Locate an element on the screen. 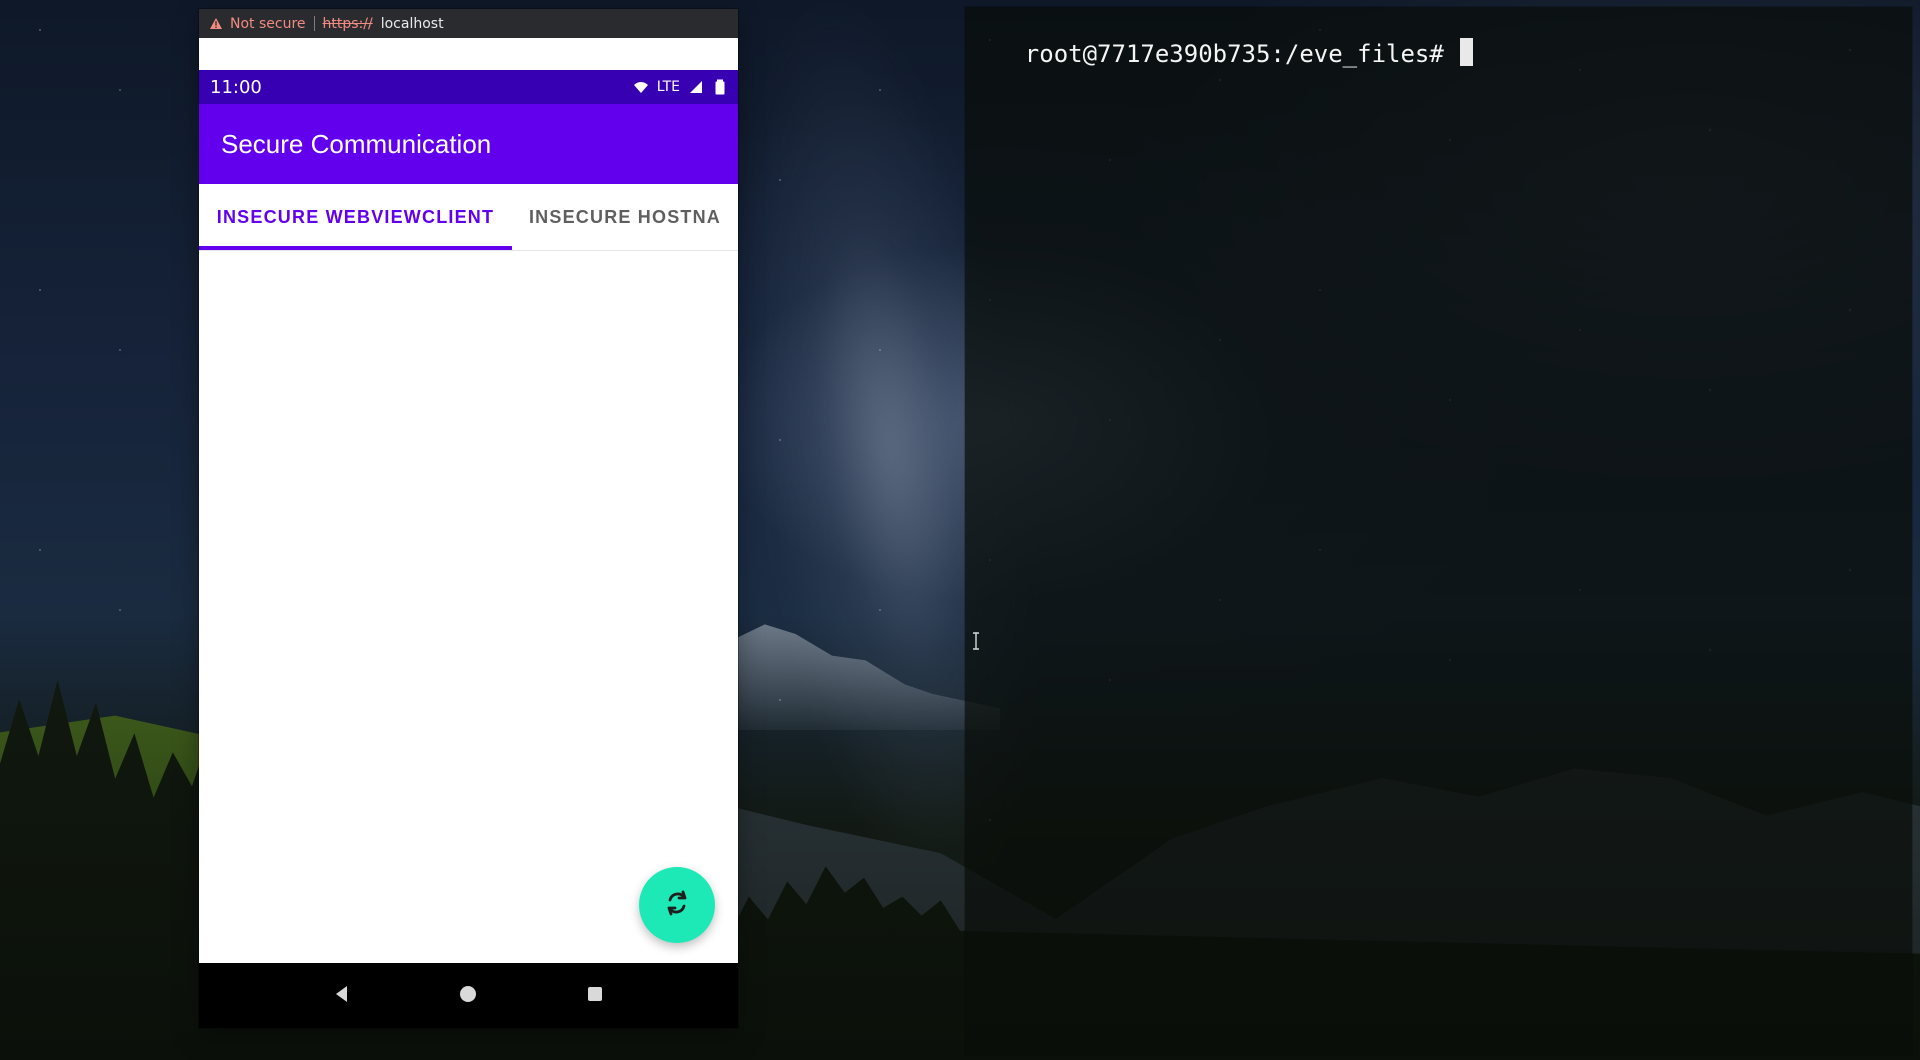  recent-apps-button is located at coordinates (595, 996).